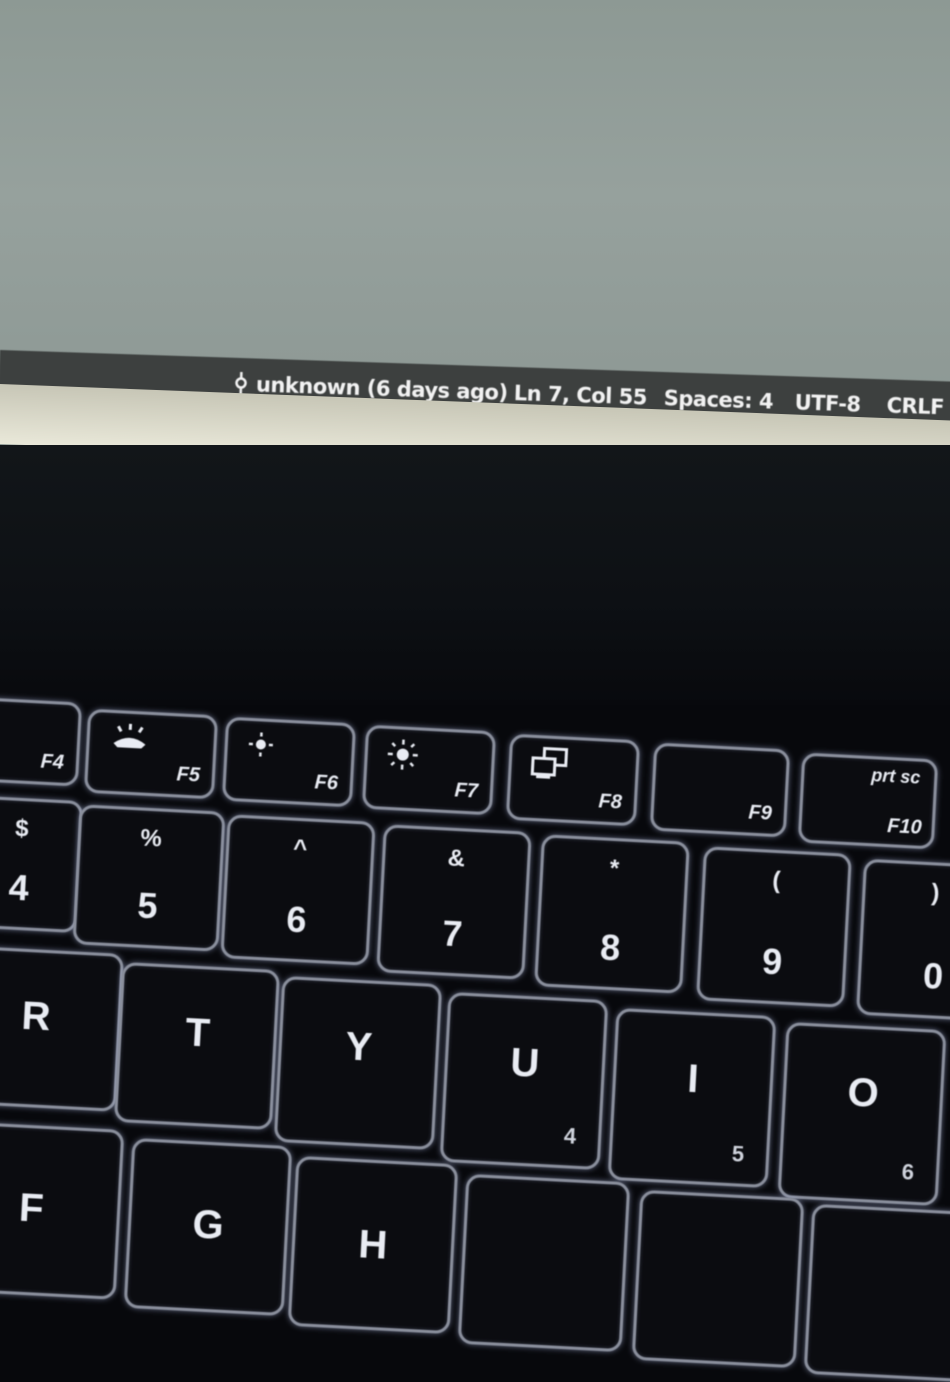 This screenshot has width=950, height=1382. Describe the element at coordinates (130, 739) in the screenshot. I see `keyboard-backlight-icon` at that location.